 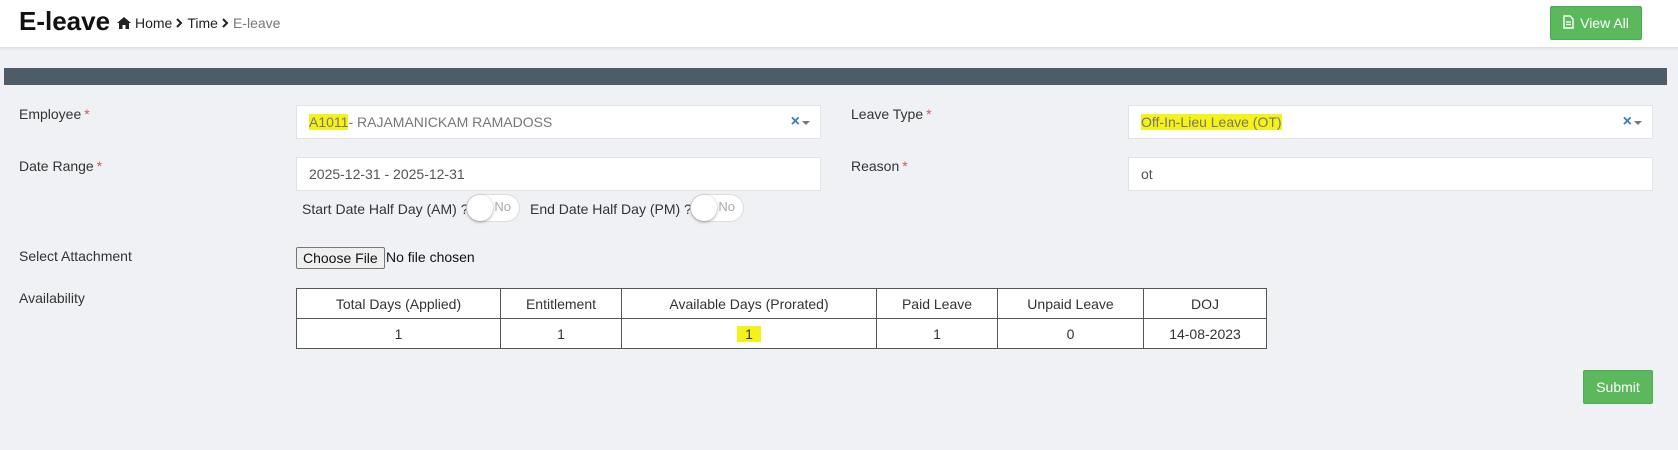 I want to click on breadcrumb: Home Time E-leave, so click(x=198, y=23).